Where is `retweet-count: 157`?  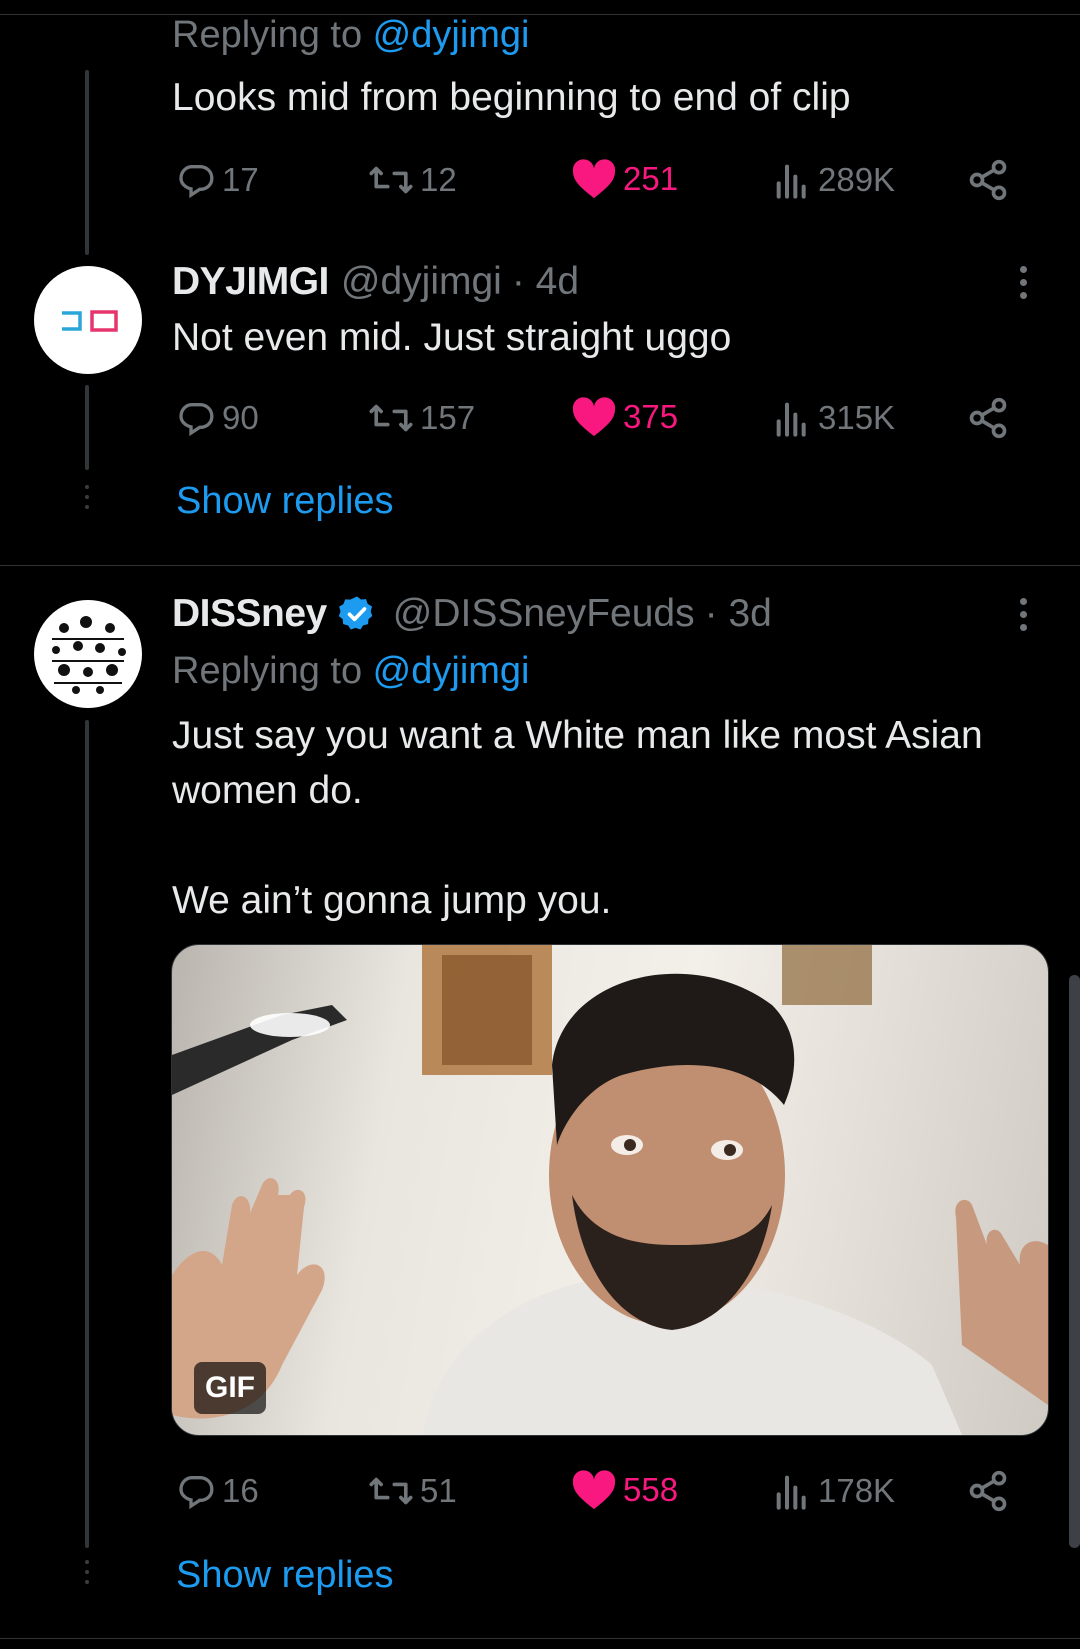 retweet-count: 157 is located at coordinates (448, 417).